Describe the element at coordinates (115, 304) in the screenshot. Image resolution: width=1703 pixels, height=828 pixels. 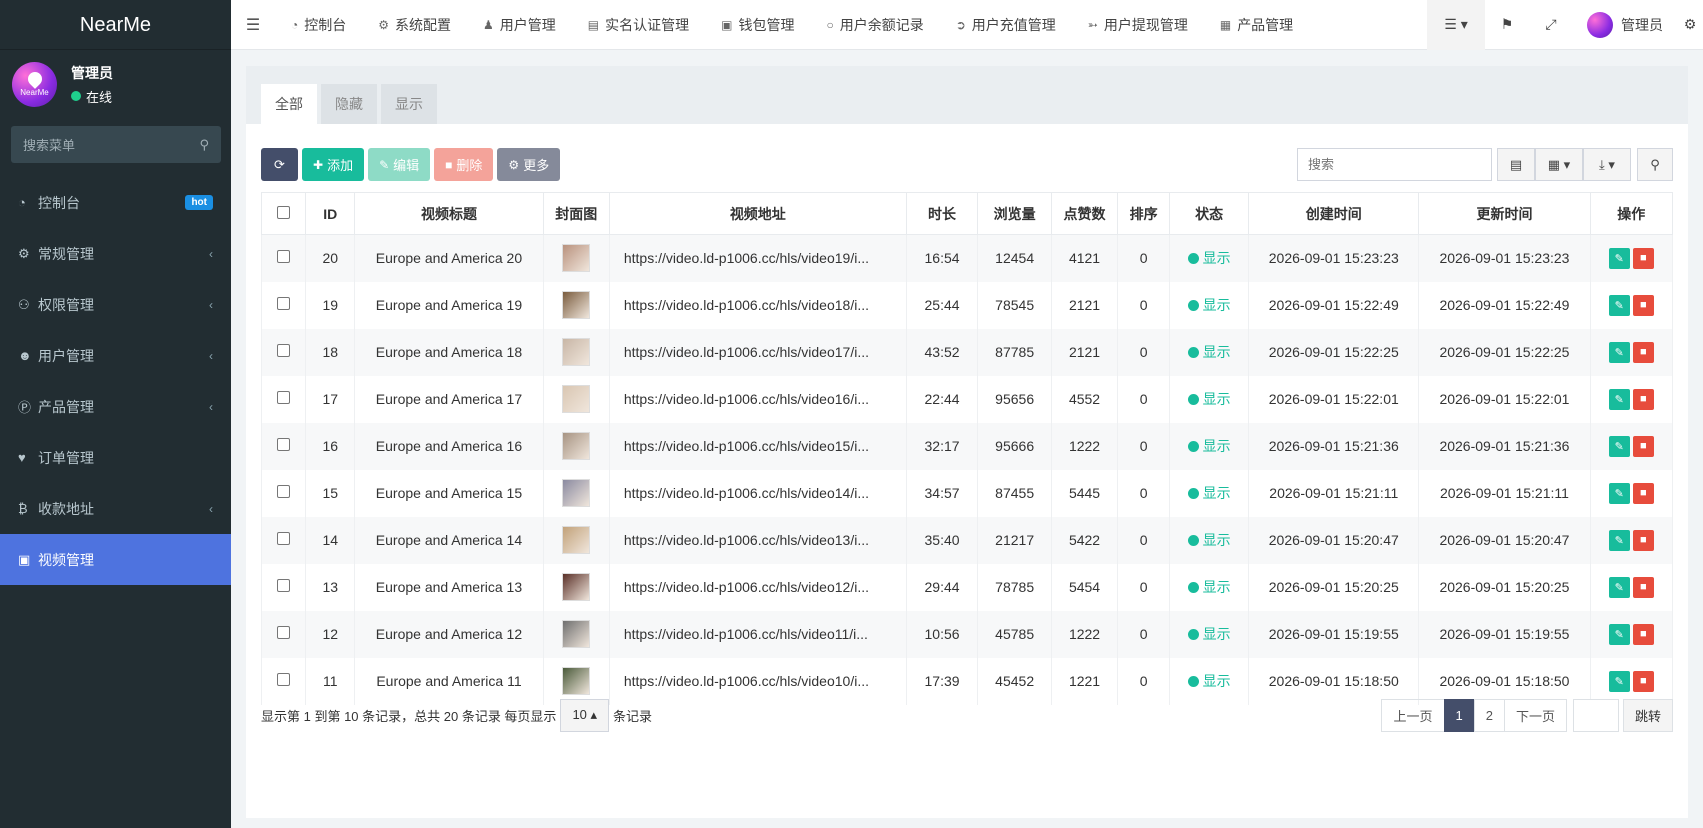
I see `sidebar-item-permissions: ⚇ 权限管理 ‹` at that location.